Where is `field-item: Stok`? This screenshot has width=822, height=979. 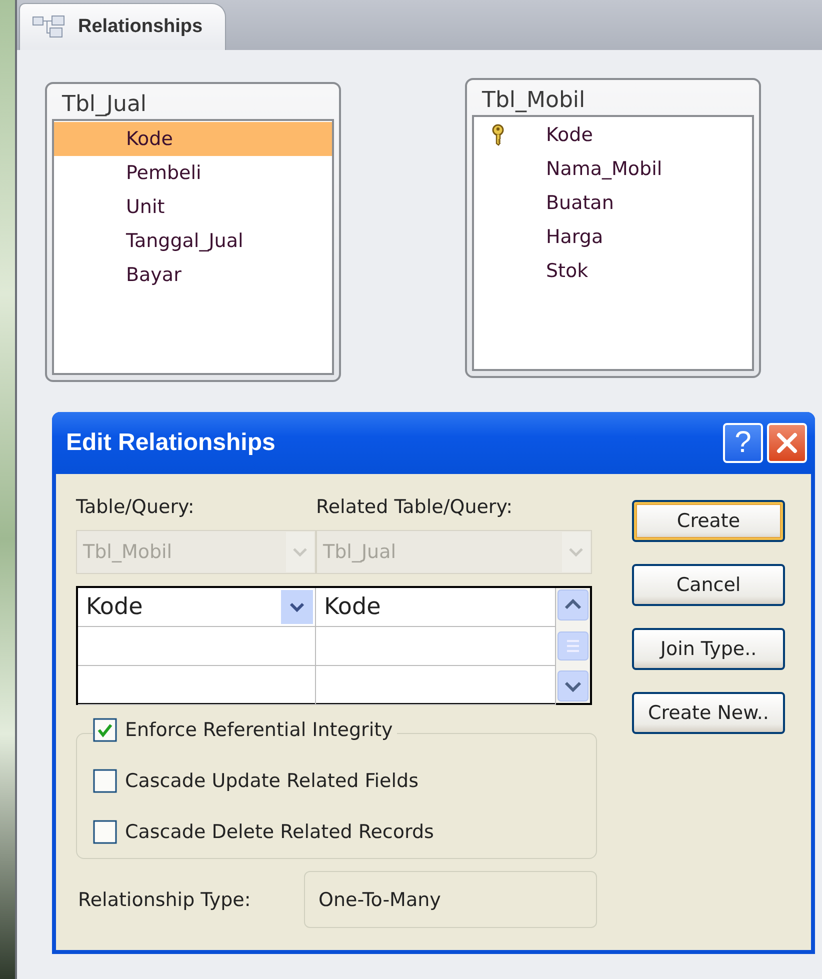
field-item: Stok is located at coordinates (613, 271).